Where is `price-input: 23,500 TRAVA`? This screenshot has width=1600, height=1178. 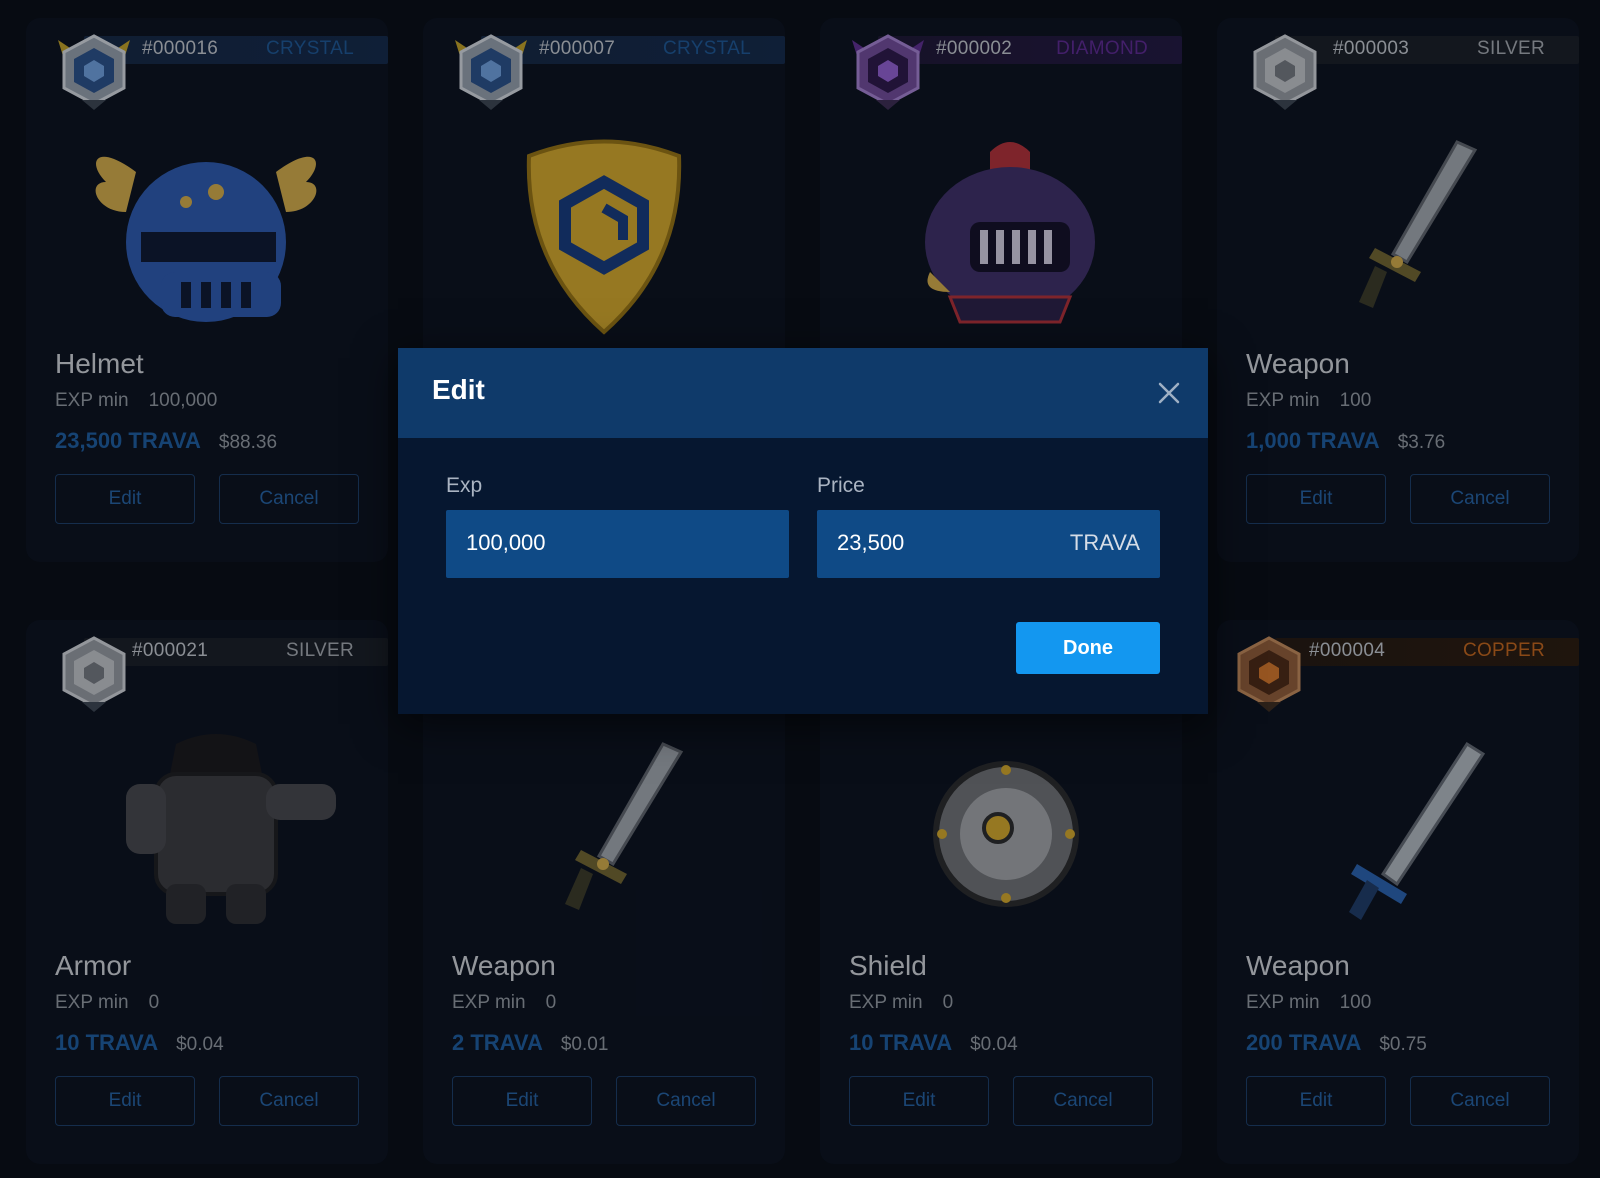
price-input: 23,500 TRAVA is located at coordinates (988, 544).